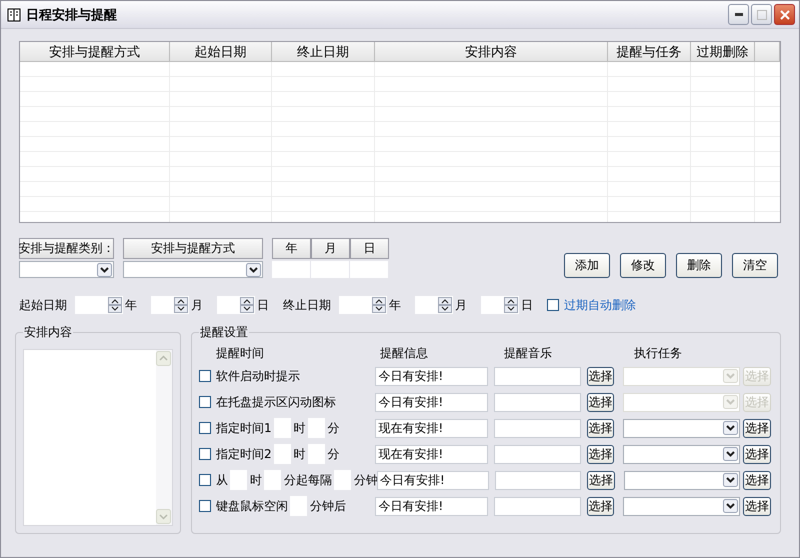  I want to click on option-label: 键盘鼠标空闲, so click(252, 506).